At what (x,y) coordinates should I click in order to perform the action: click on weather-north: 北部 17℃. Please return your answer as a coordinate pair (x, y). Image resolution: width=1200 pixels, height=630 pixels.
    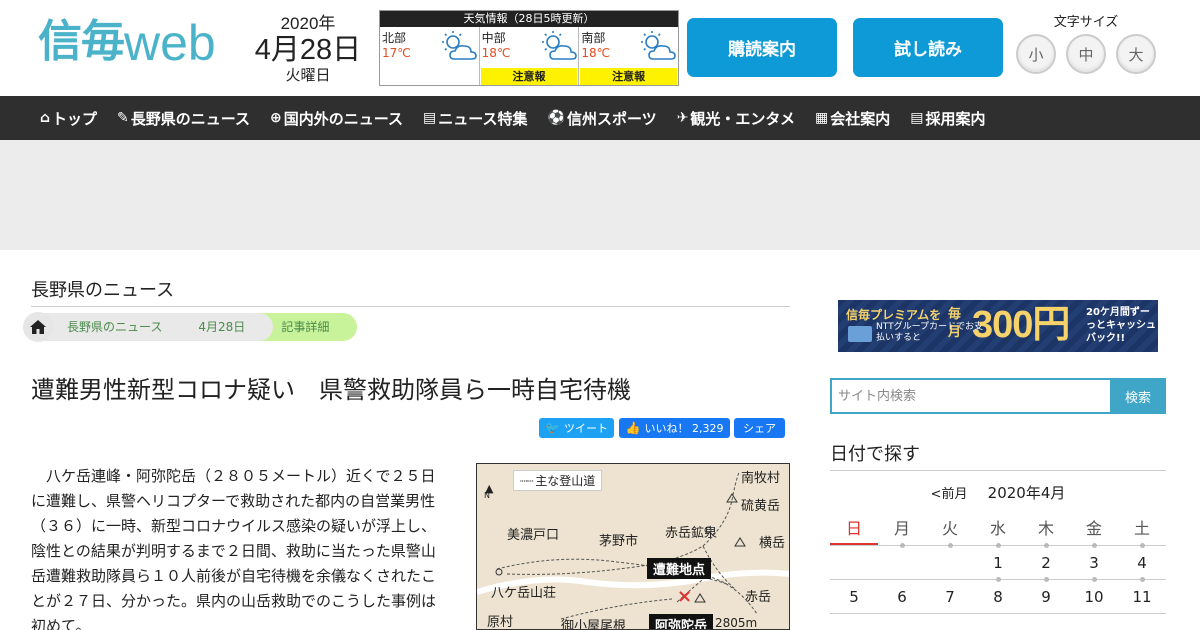
    Looking at the image, I should click on (430, 56).